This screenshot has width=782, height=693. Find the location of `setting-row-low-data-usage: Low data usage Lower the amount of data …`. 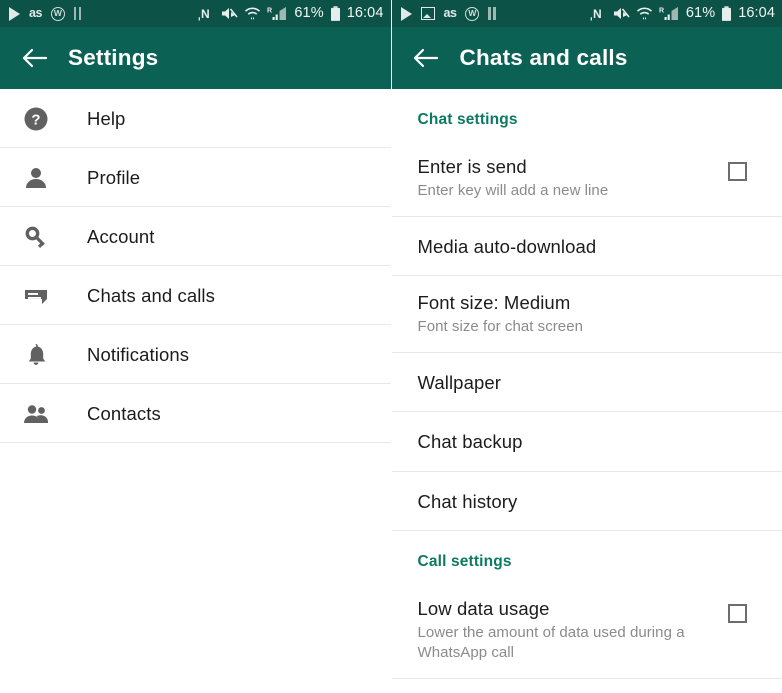

setting-row-low-data-usage: Low data usage Lower the amount of data … is located at coordinates (586, 630).